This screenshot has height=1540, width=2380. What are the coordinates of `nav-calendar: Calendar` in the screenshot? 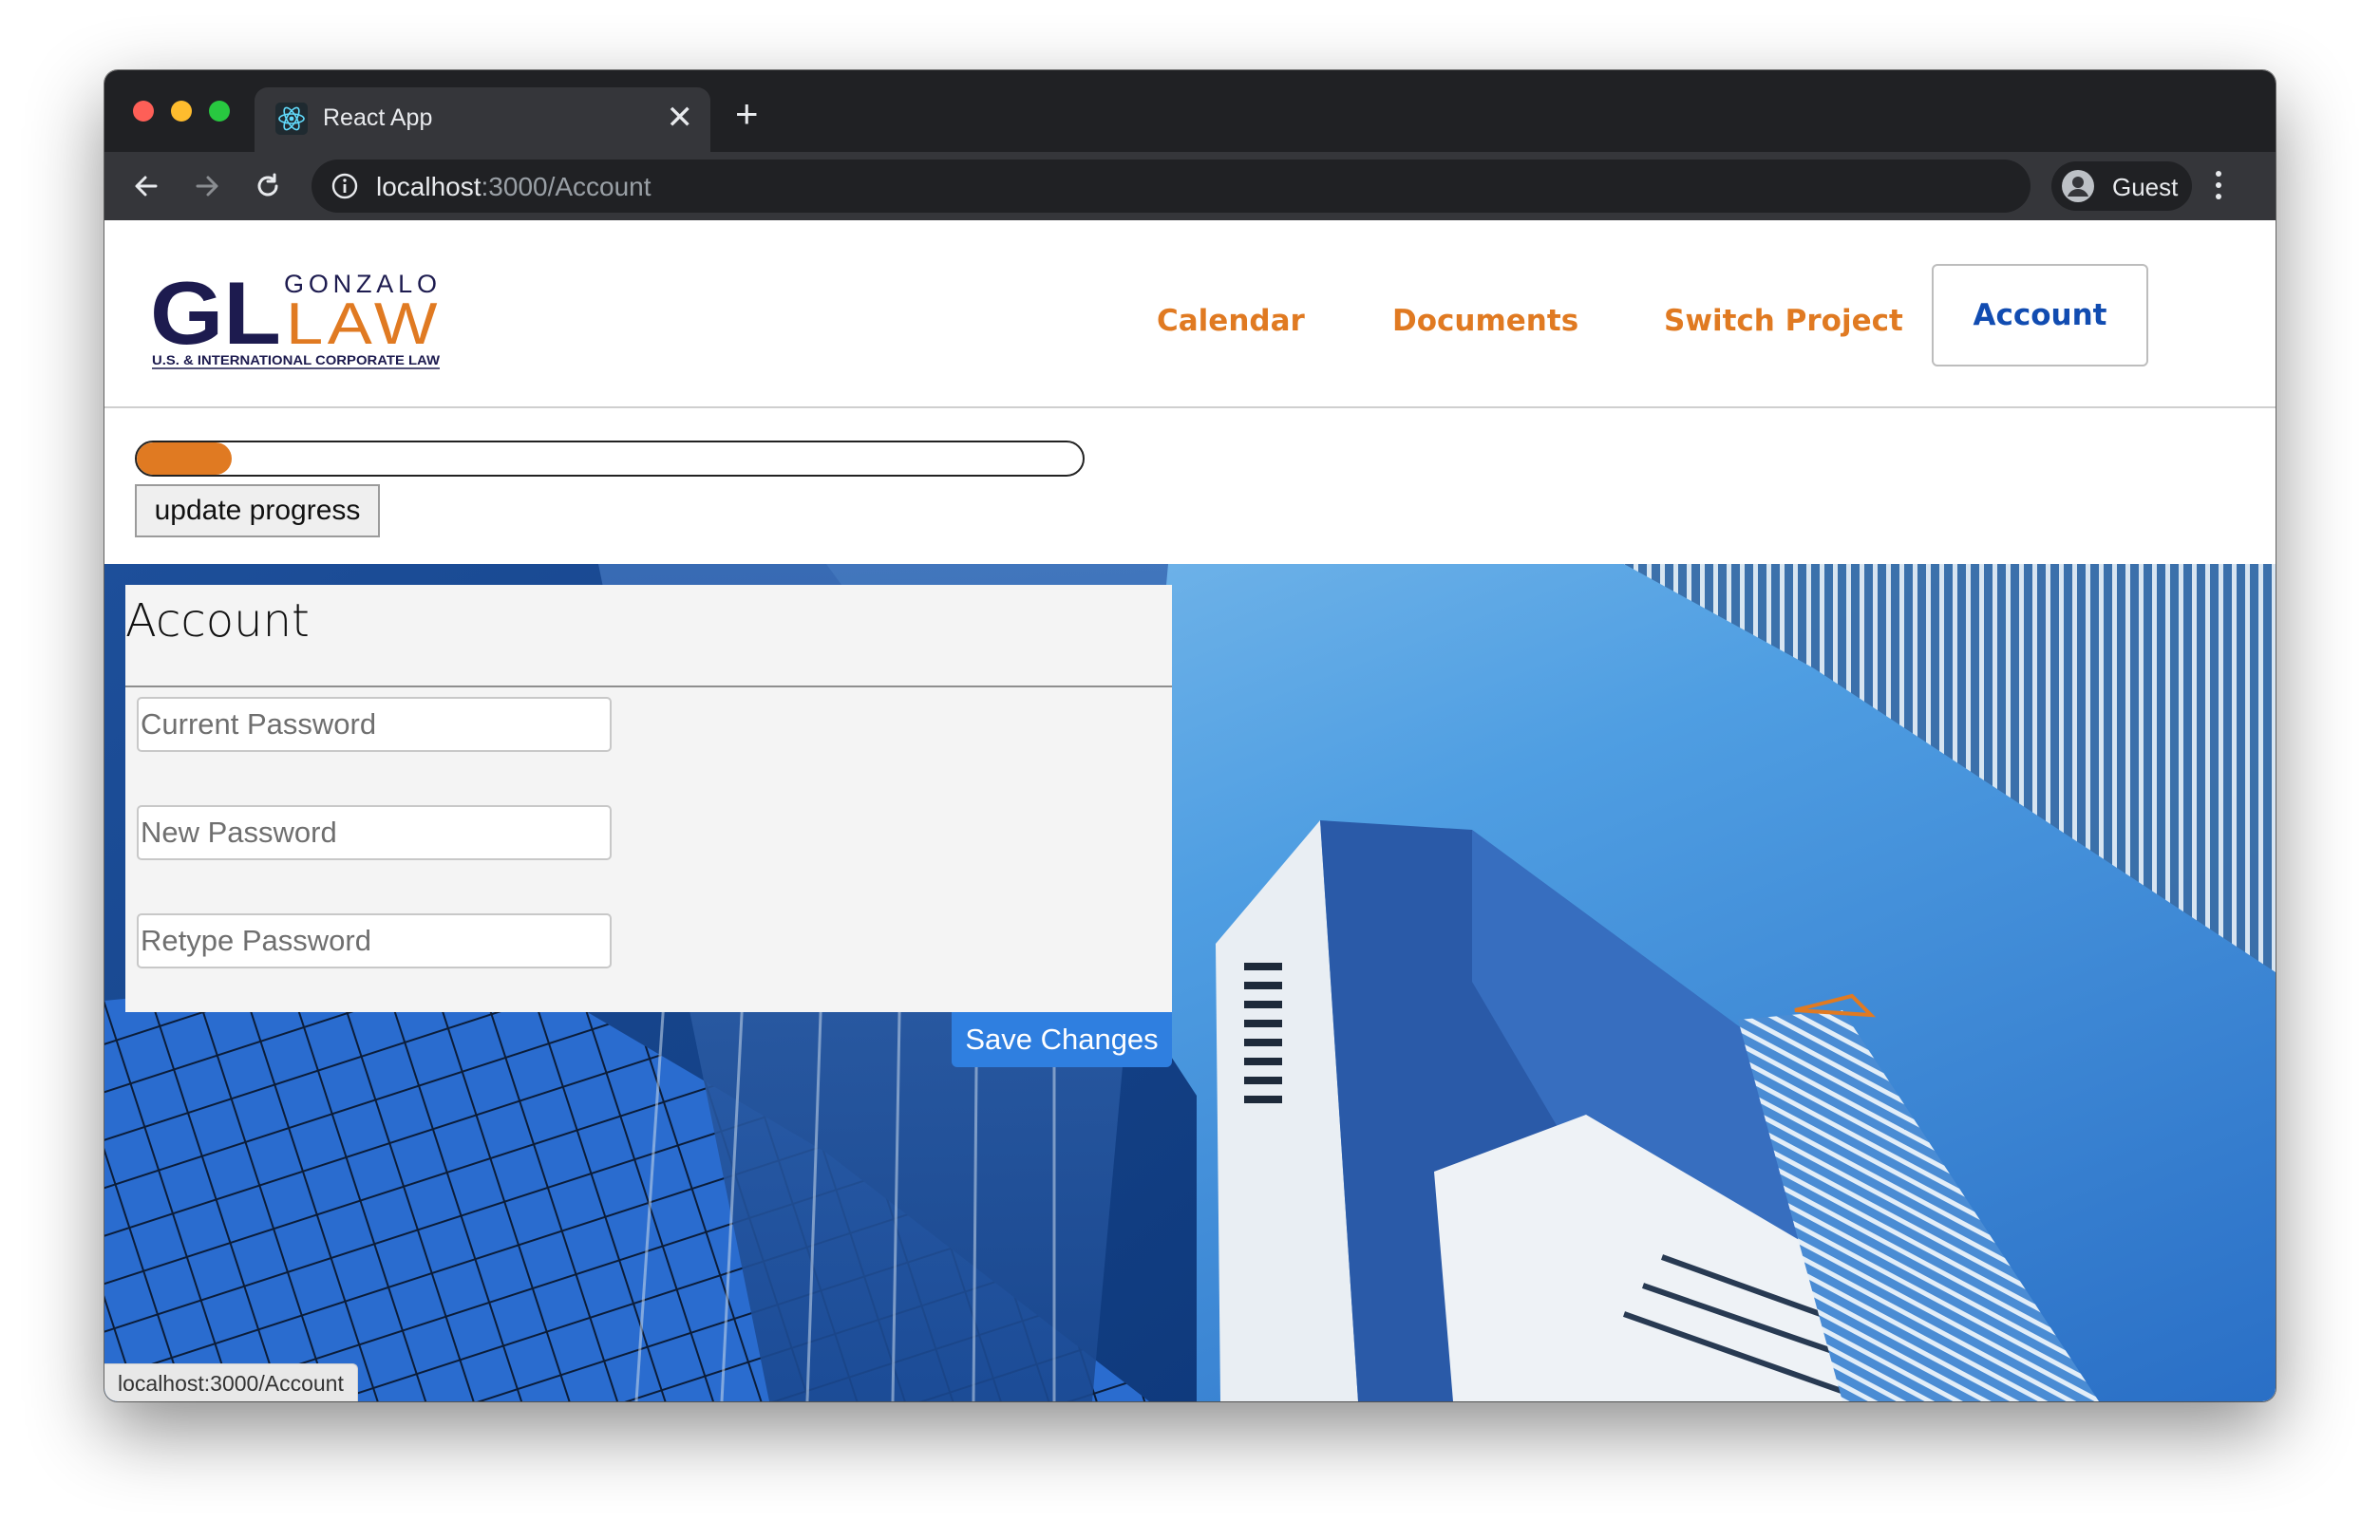 It's located at (1231, 321).